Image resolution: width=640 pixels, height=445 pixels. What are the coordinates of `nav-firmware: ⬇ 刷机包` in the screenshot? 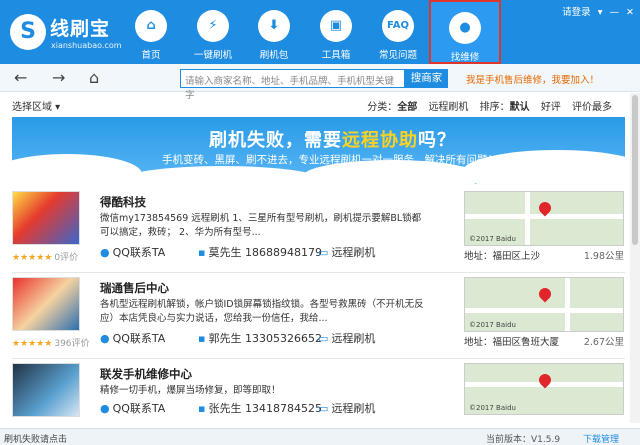 It's located at (274, 32).